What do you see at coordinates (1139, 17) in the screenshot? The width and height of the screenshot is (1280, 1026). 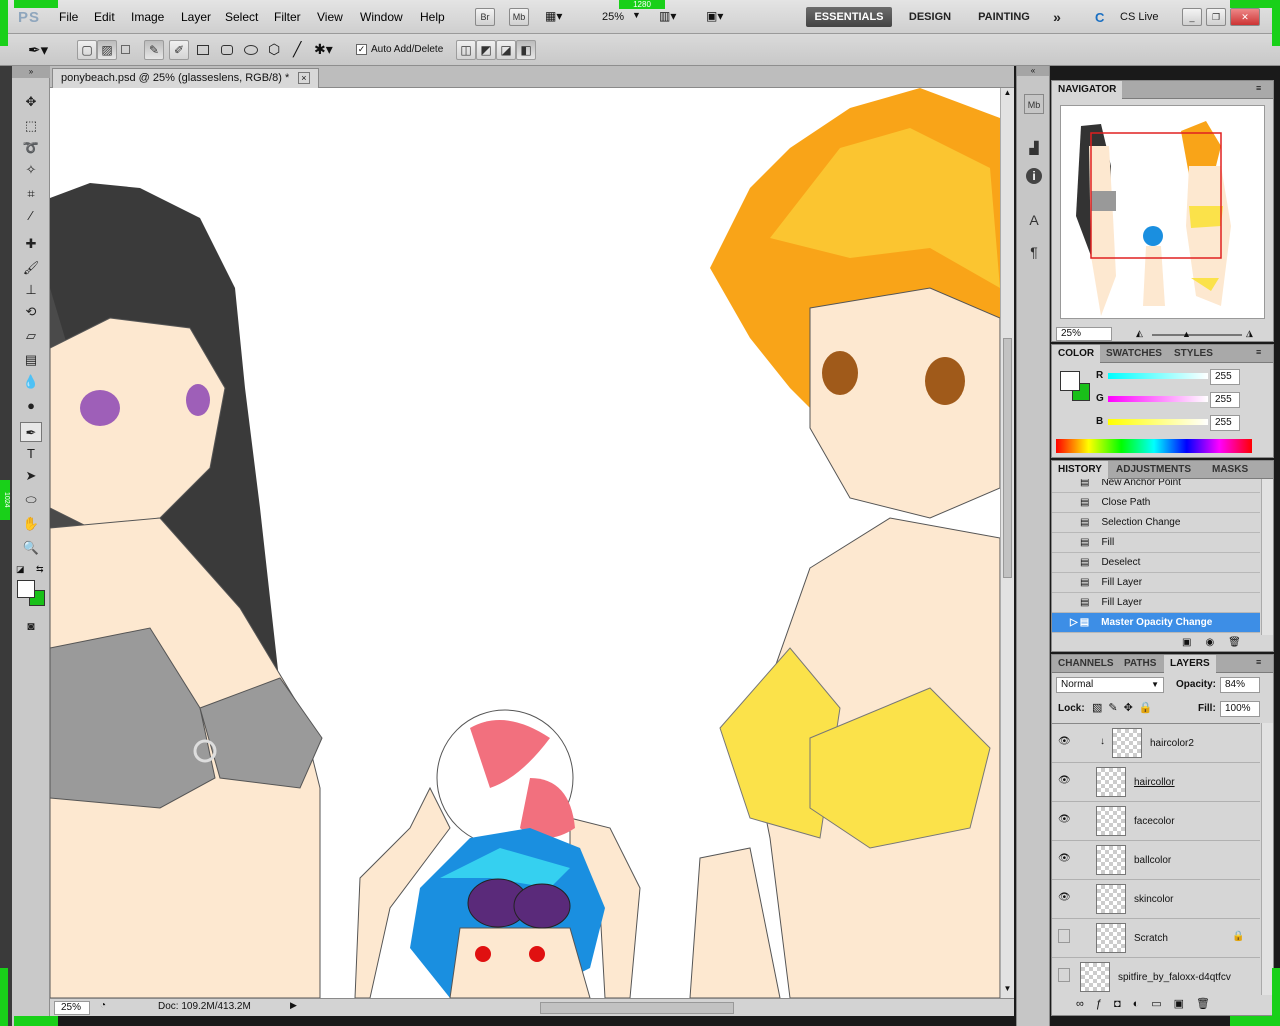 I see `cs-live-menu: CS Live` at bounding box center [1139, 17].